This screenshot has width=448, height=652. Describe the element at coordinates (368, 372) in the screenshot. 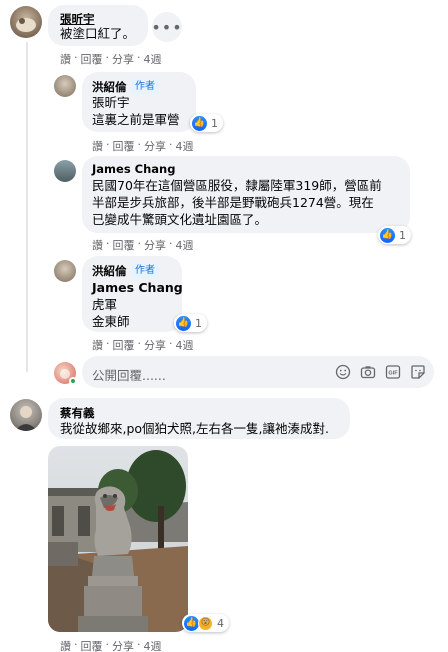

I see `camera-icon` at that location.